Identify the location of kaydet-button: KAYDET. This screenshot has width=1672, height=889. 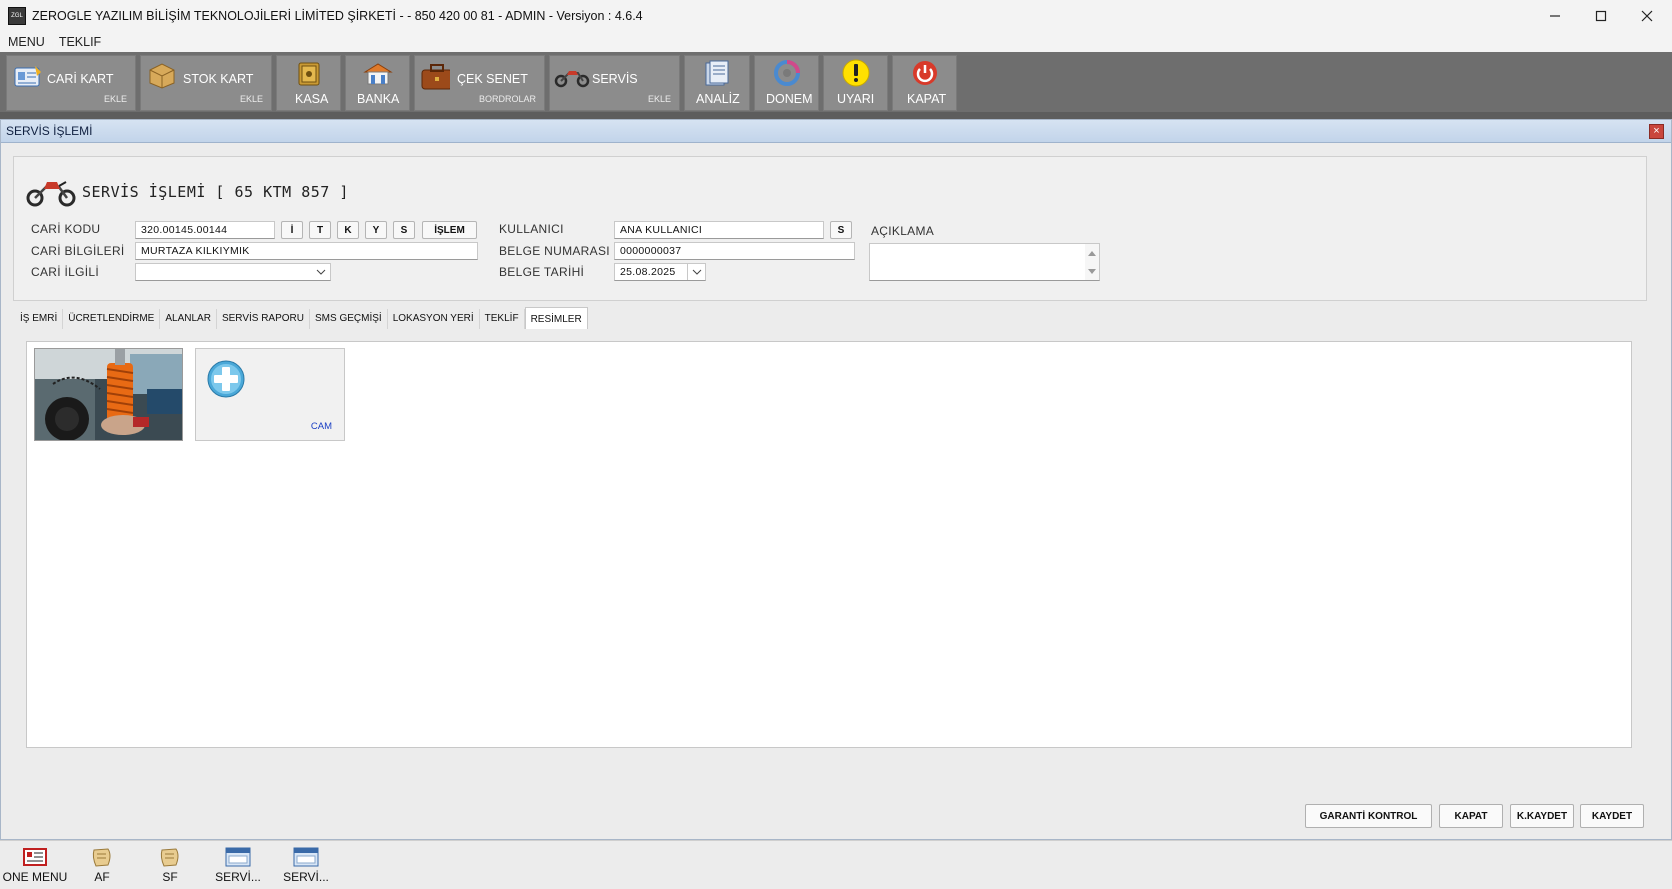
(1612, 816).